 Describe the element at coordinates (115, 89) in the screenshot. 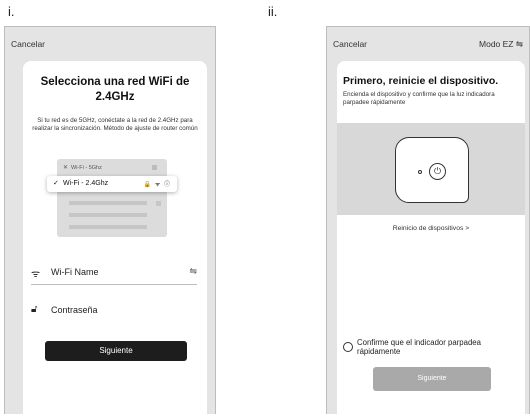

I see `page-title: Selecciona una red WiFi de 2.4GHz` at that location.